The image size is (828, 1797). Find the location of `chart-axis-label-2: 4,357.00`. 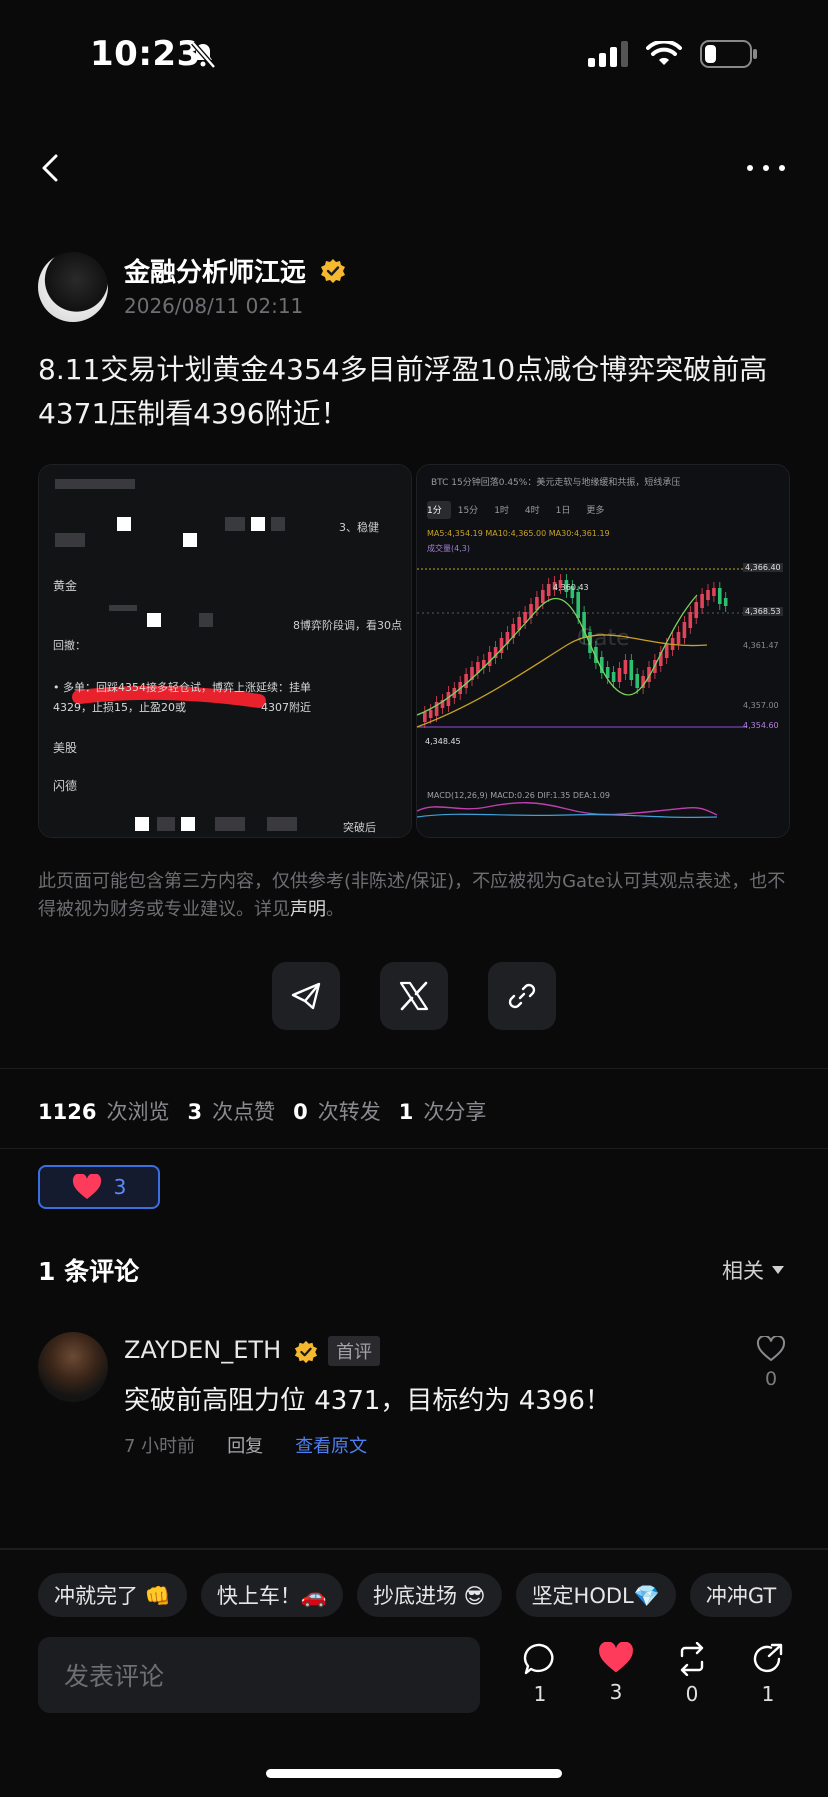

chart-axis-label-2: 4,357.00 is located at coordinates (761, 705).